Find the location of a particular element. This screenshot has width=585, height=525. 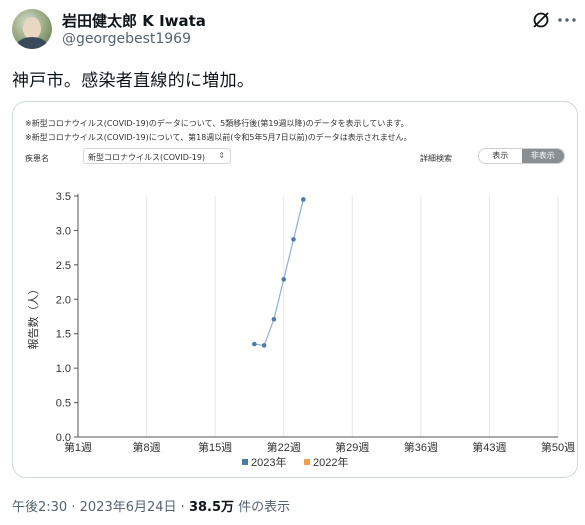

series-points is located at coordinates (279, 272).